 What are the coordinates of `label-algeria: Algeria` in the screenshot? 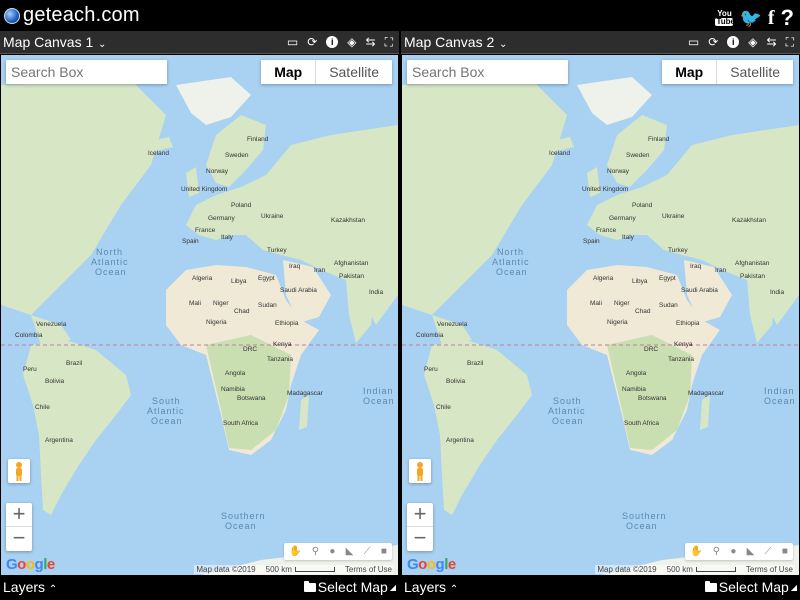 It's located at (603, 278).